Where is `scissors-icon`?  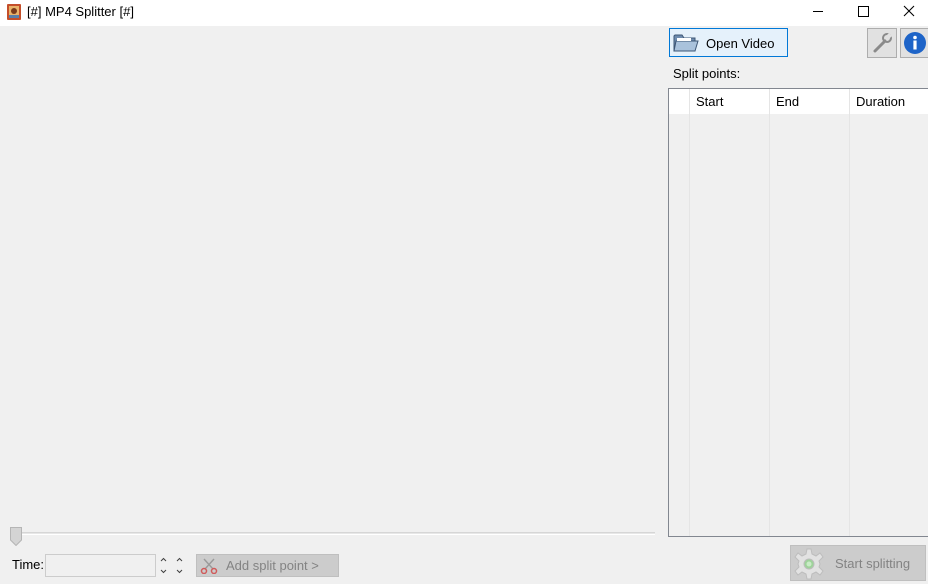 scissors-icon is located at coordinates (209, 566).